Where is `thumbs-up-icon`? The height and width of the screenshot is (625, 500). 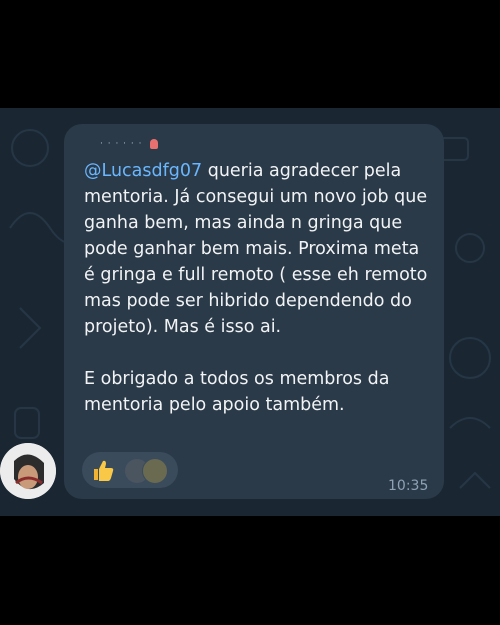
thumbs-up-icon is located at coordinates (104, 470).